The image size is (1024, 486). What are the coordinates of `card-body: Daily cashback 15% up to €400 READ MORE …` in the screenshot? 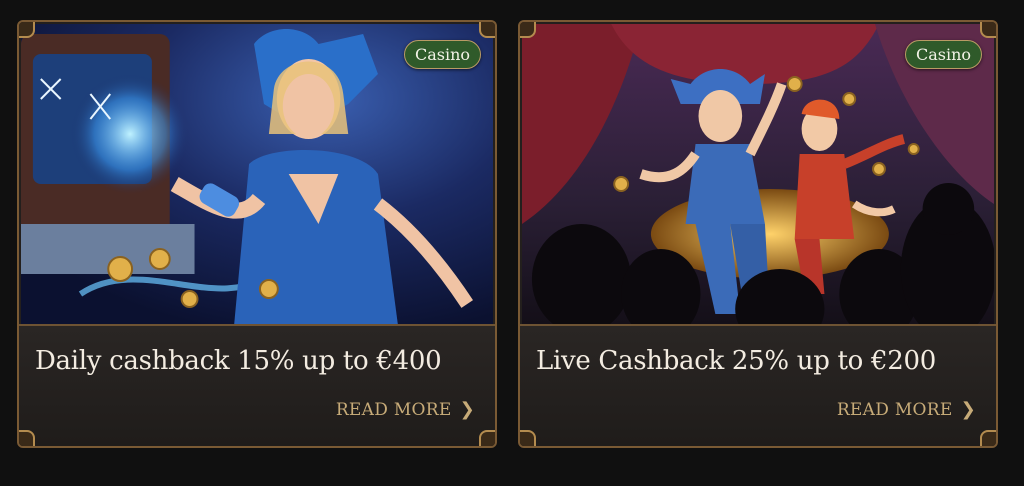 It's located at (257, 386).